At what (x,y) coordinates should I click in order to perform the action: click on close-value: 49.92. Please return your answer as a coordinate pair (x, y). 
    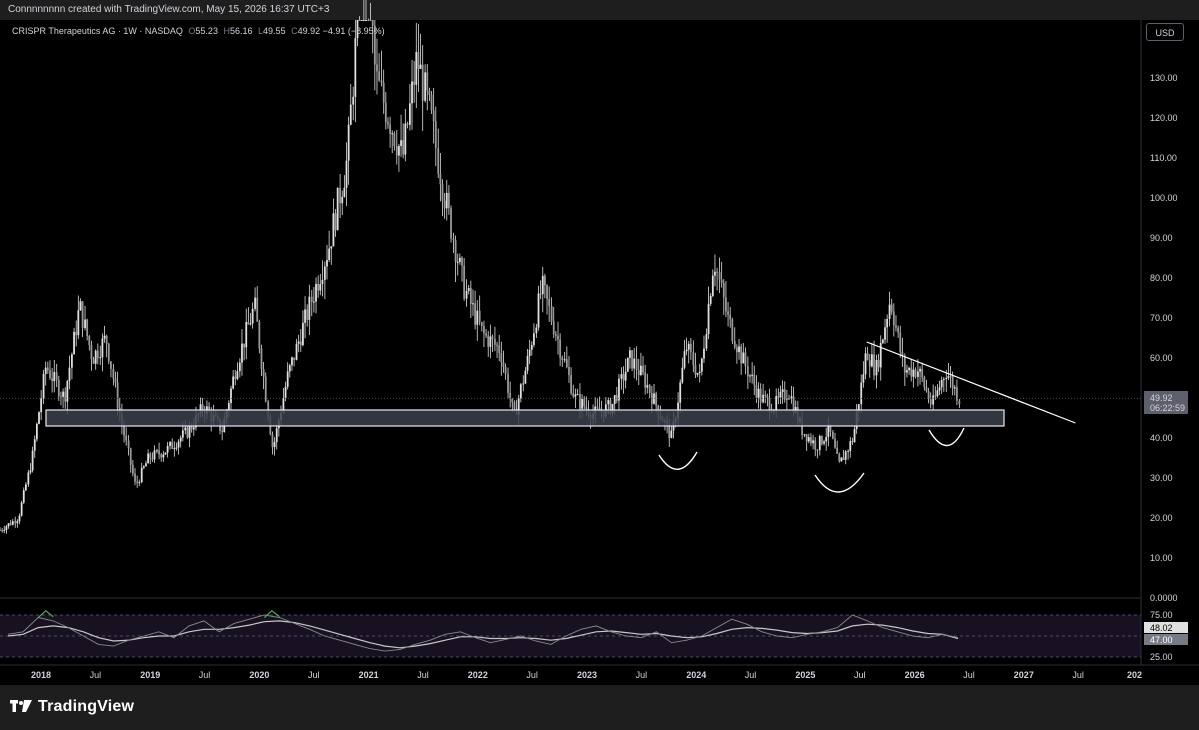
    Looking at the image, I should click on (309, 31).